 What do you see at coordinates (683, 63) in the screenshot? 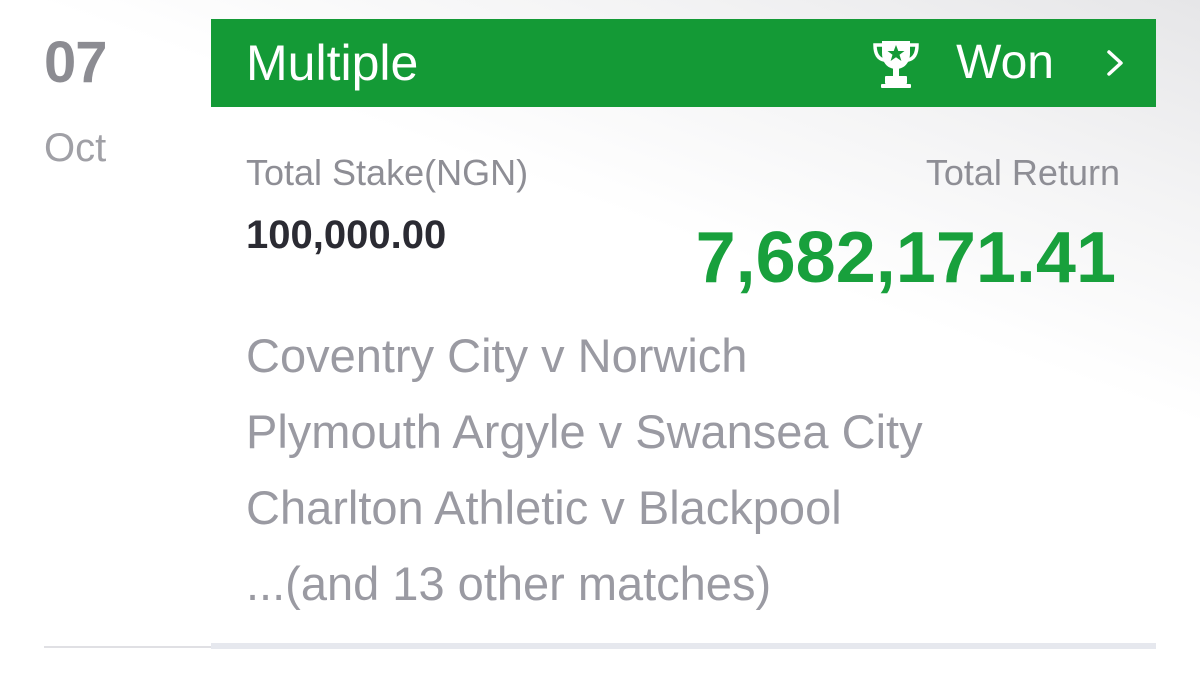
I see `bet-header-bar: Multiple Won` at bounding box center [683, 63].